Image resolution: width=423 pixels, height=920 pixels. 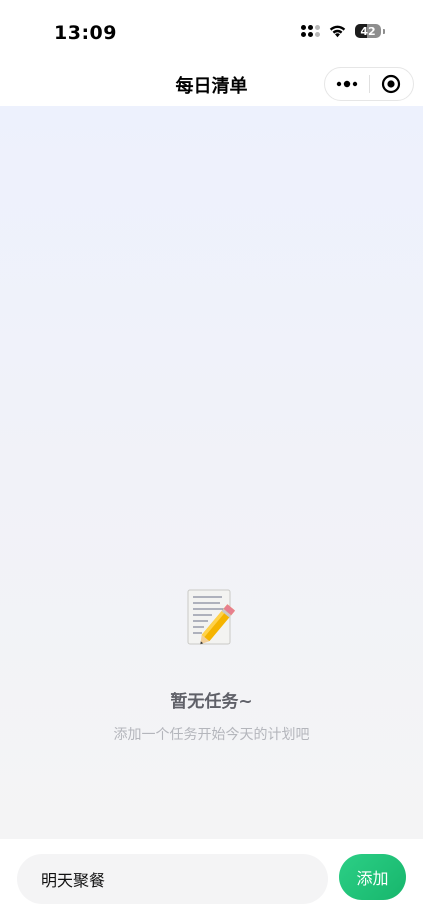 I want to click on more-dots-icon, so click(x=346, y=84).